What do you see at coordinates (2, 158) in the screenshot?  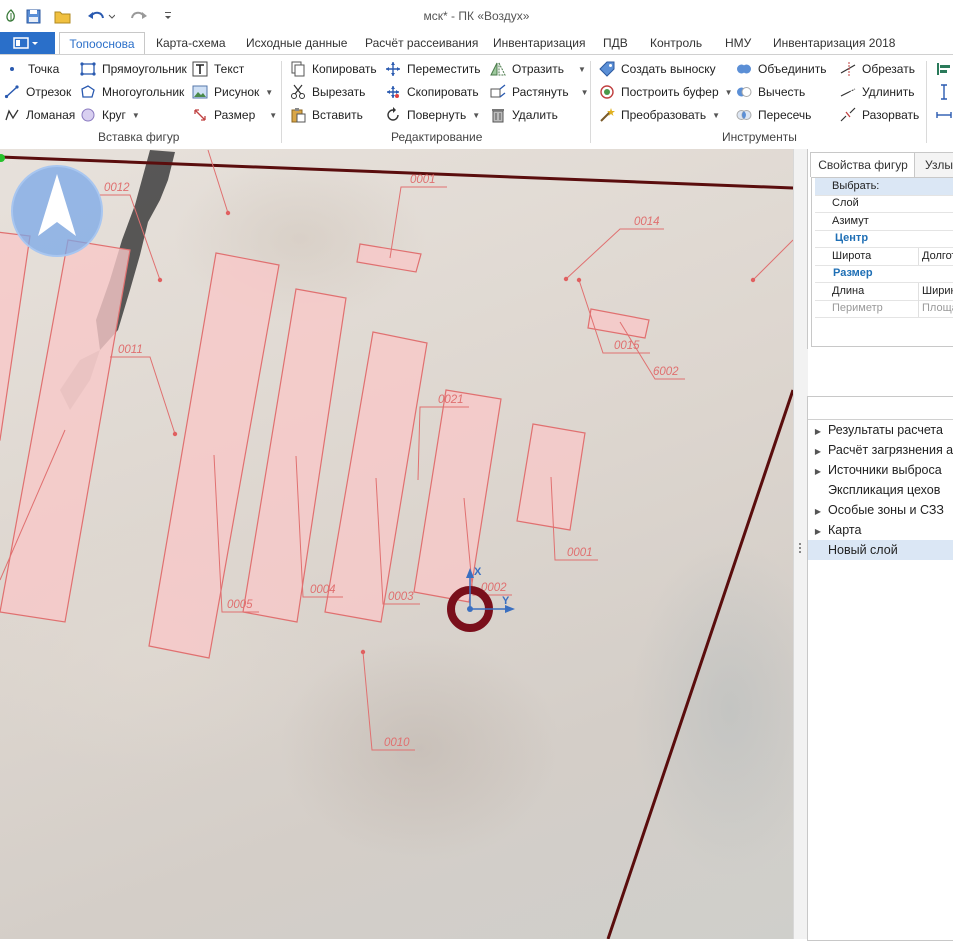 I see `boundary-vertex-handle` at bounding box center [2, 158].